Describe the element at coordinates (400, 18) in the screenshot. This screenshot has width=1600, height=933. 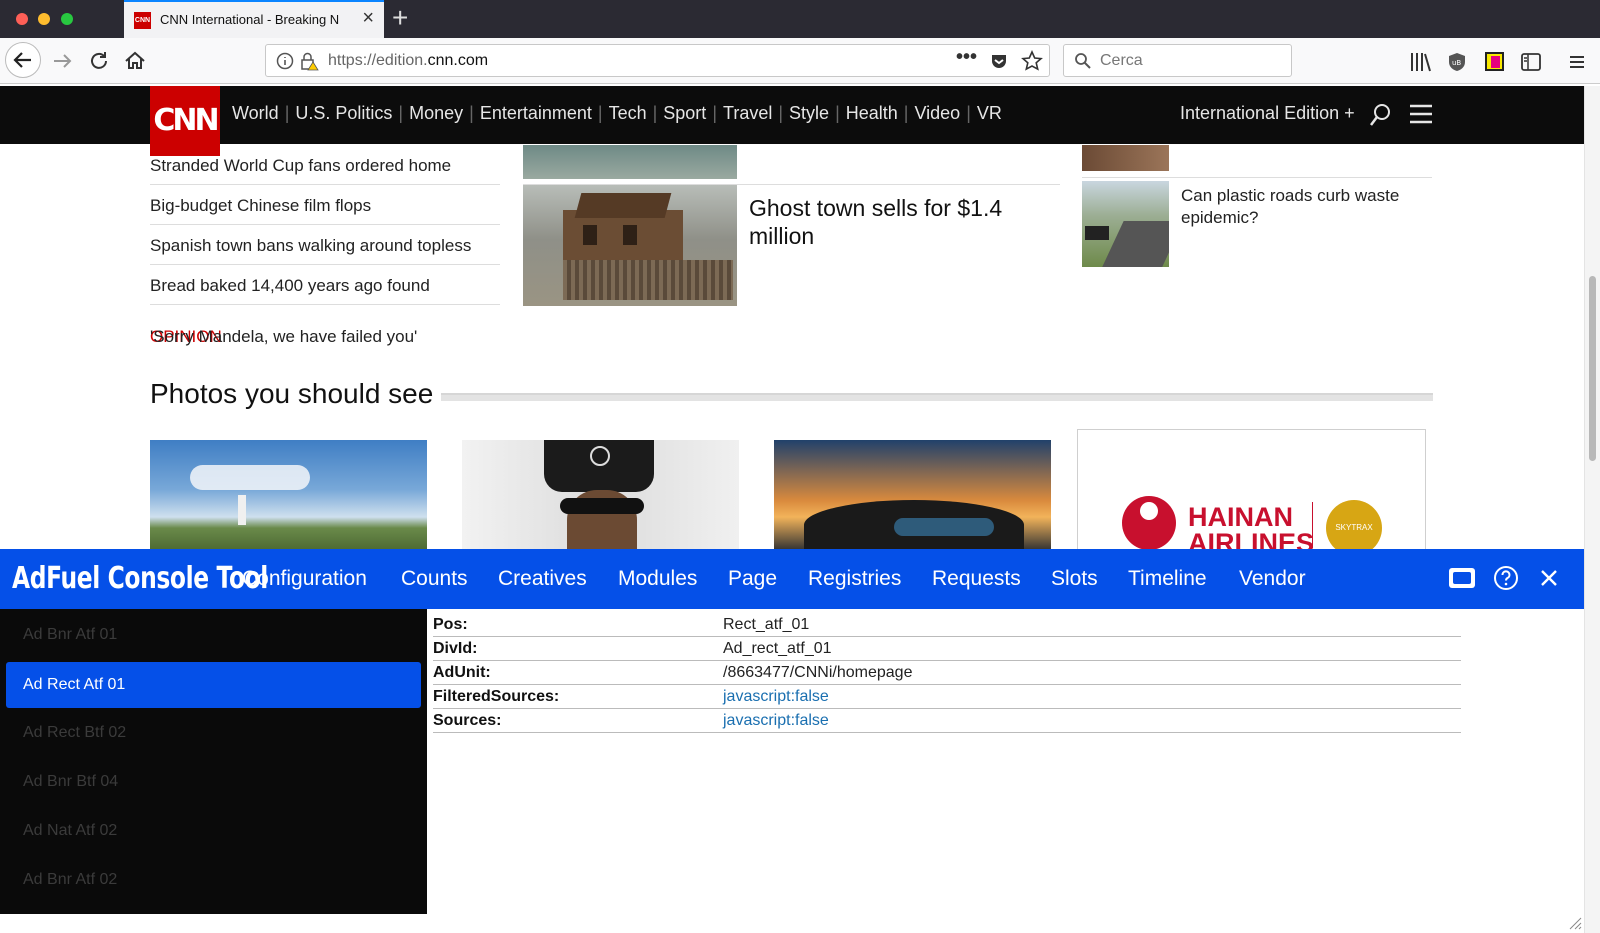
I see `new-tab-button: +` at that location.